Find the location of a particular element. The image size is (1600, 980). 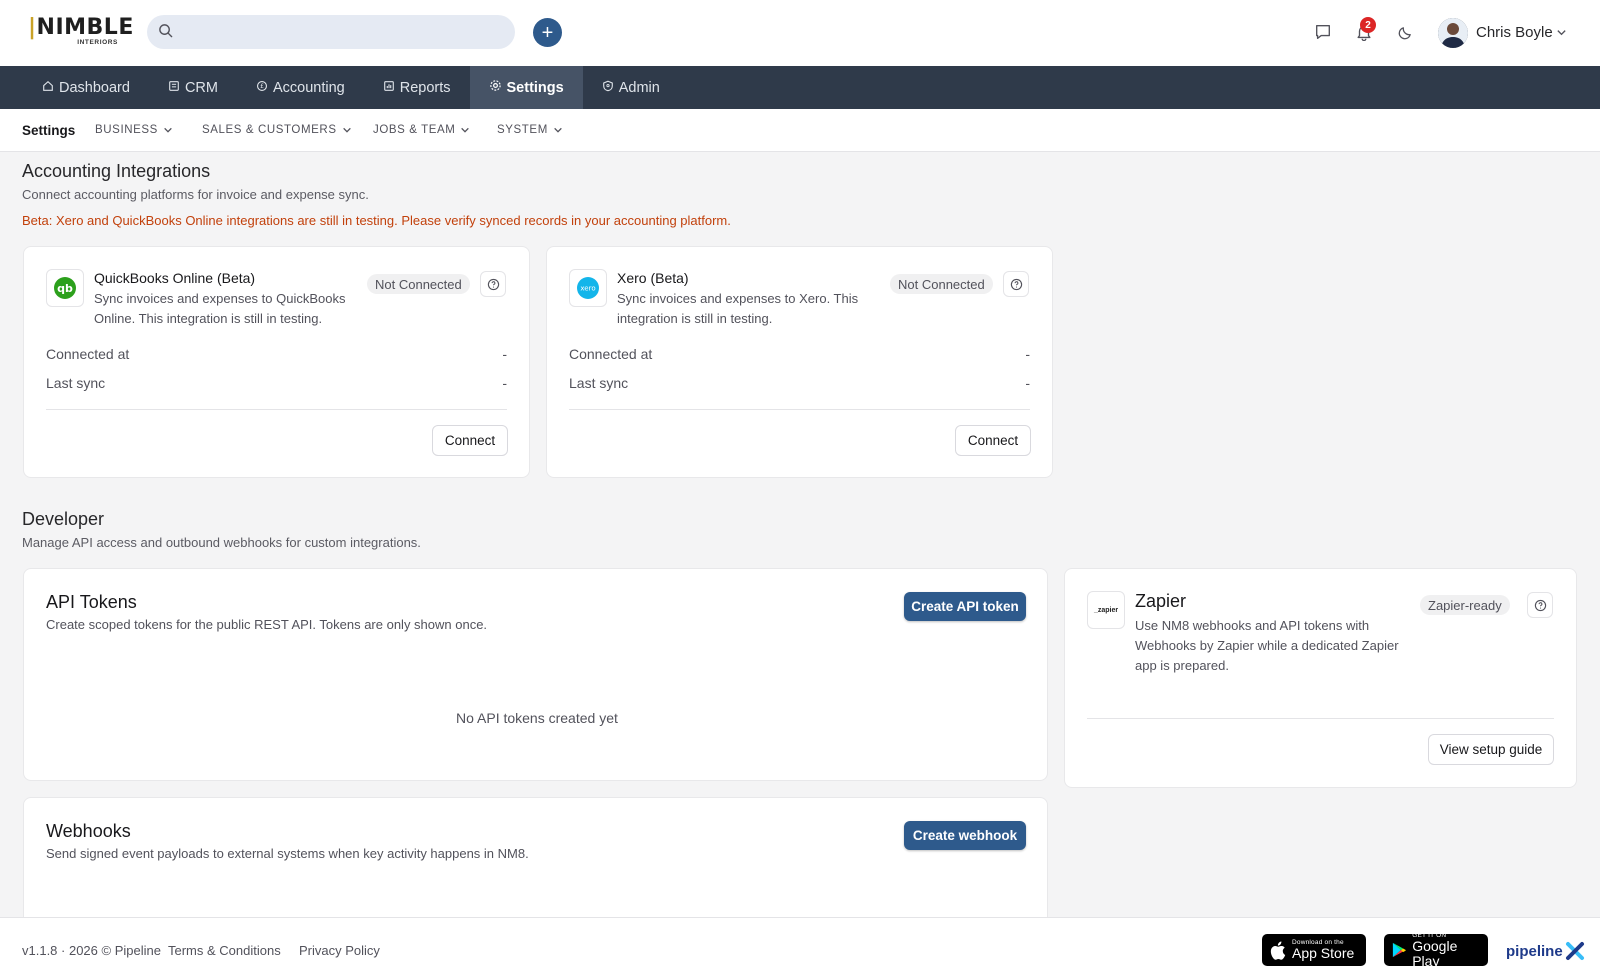

app-store-badge: Download on the App Store is located at coordinates (1314, 950).